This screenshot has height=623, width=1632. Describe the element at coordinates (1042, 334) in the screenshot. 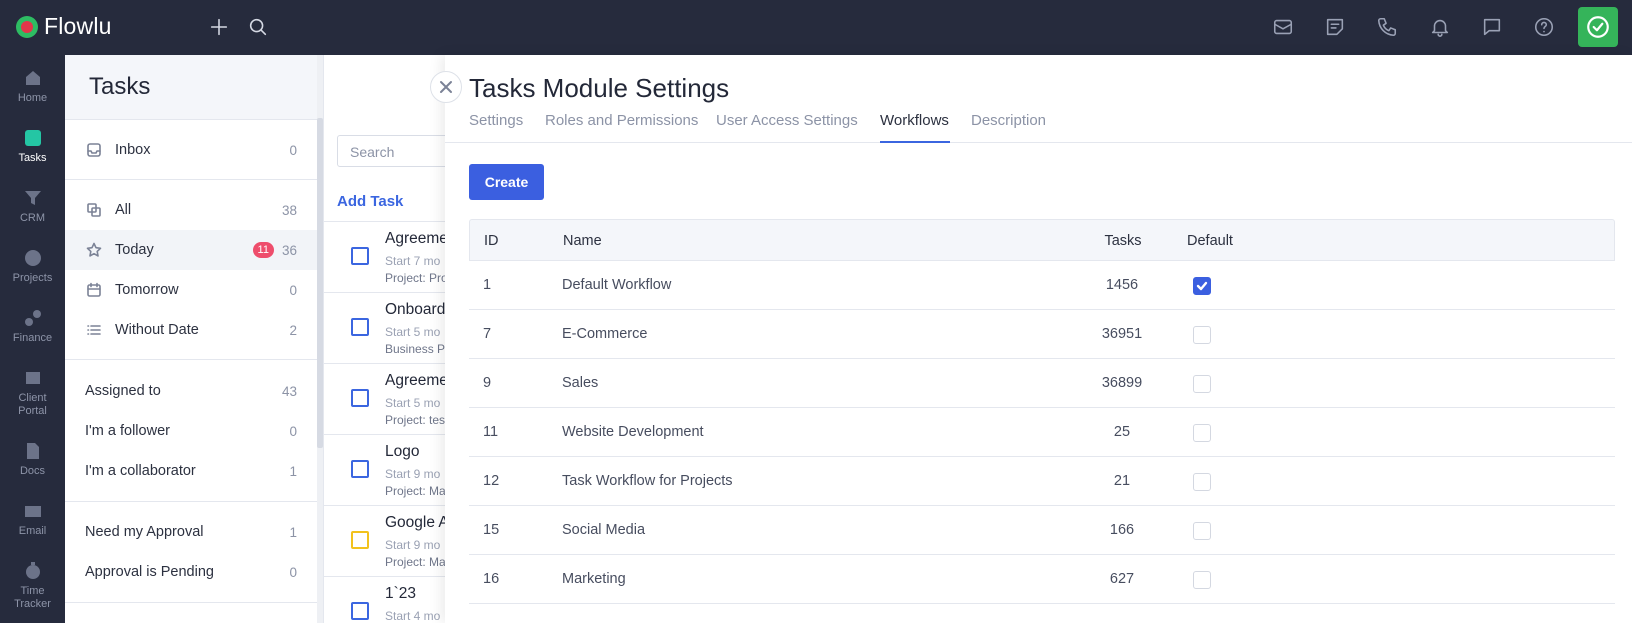

I see `table-row: 7 E-Commerce 36951` at that location.